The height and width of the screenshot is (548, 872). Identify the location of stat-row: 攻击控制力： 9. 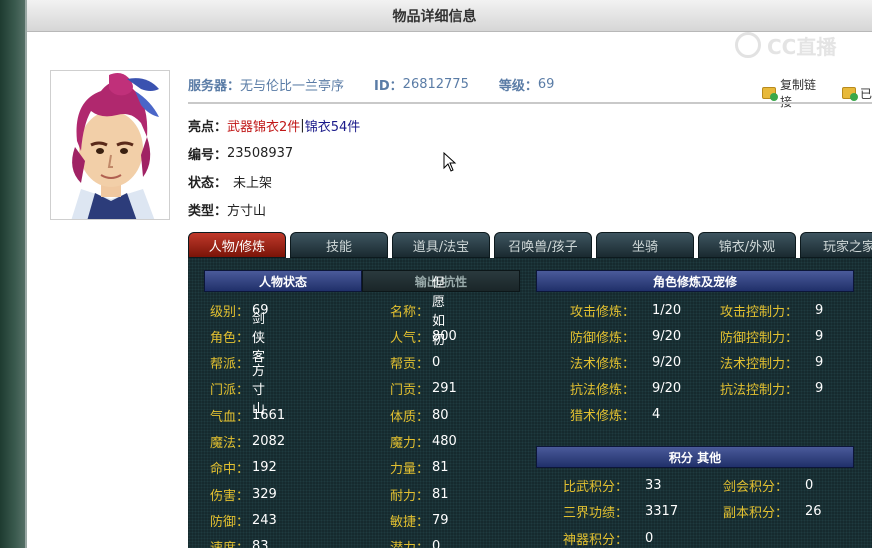
(771, 310).